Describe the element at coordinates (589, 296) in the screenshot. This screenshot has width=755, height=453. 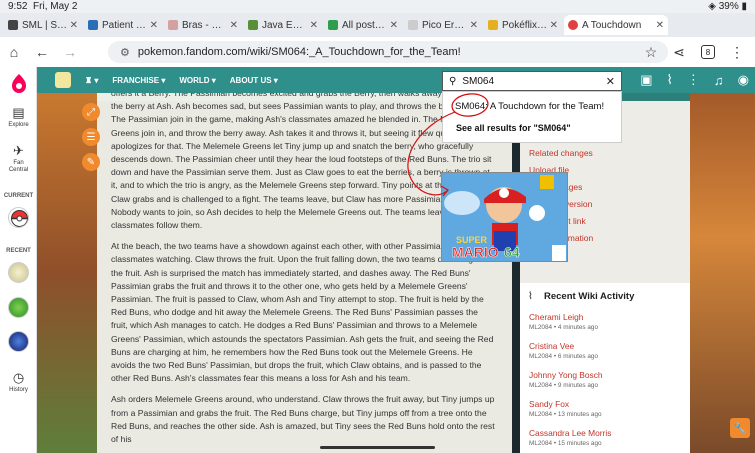
I see `recent-activity-title: Recent Wiki Activity` at that location.